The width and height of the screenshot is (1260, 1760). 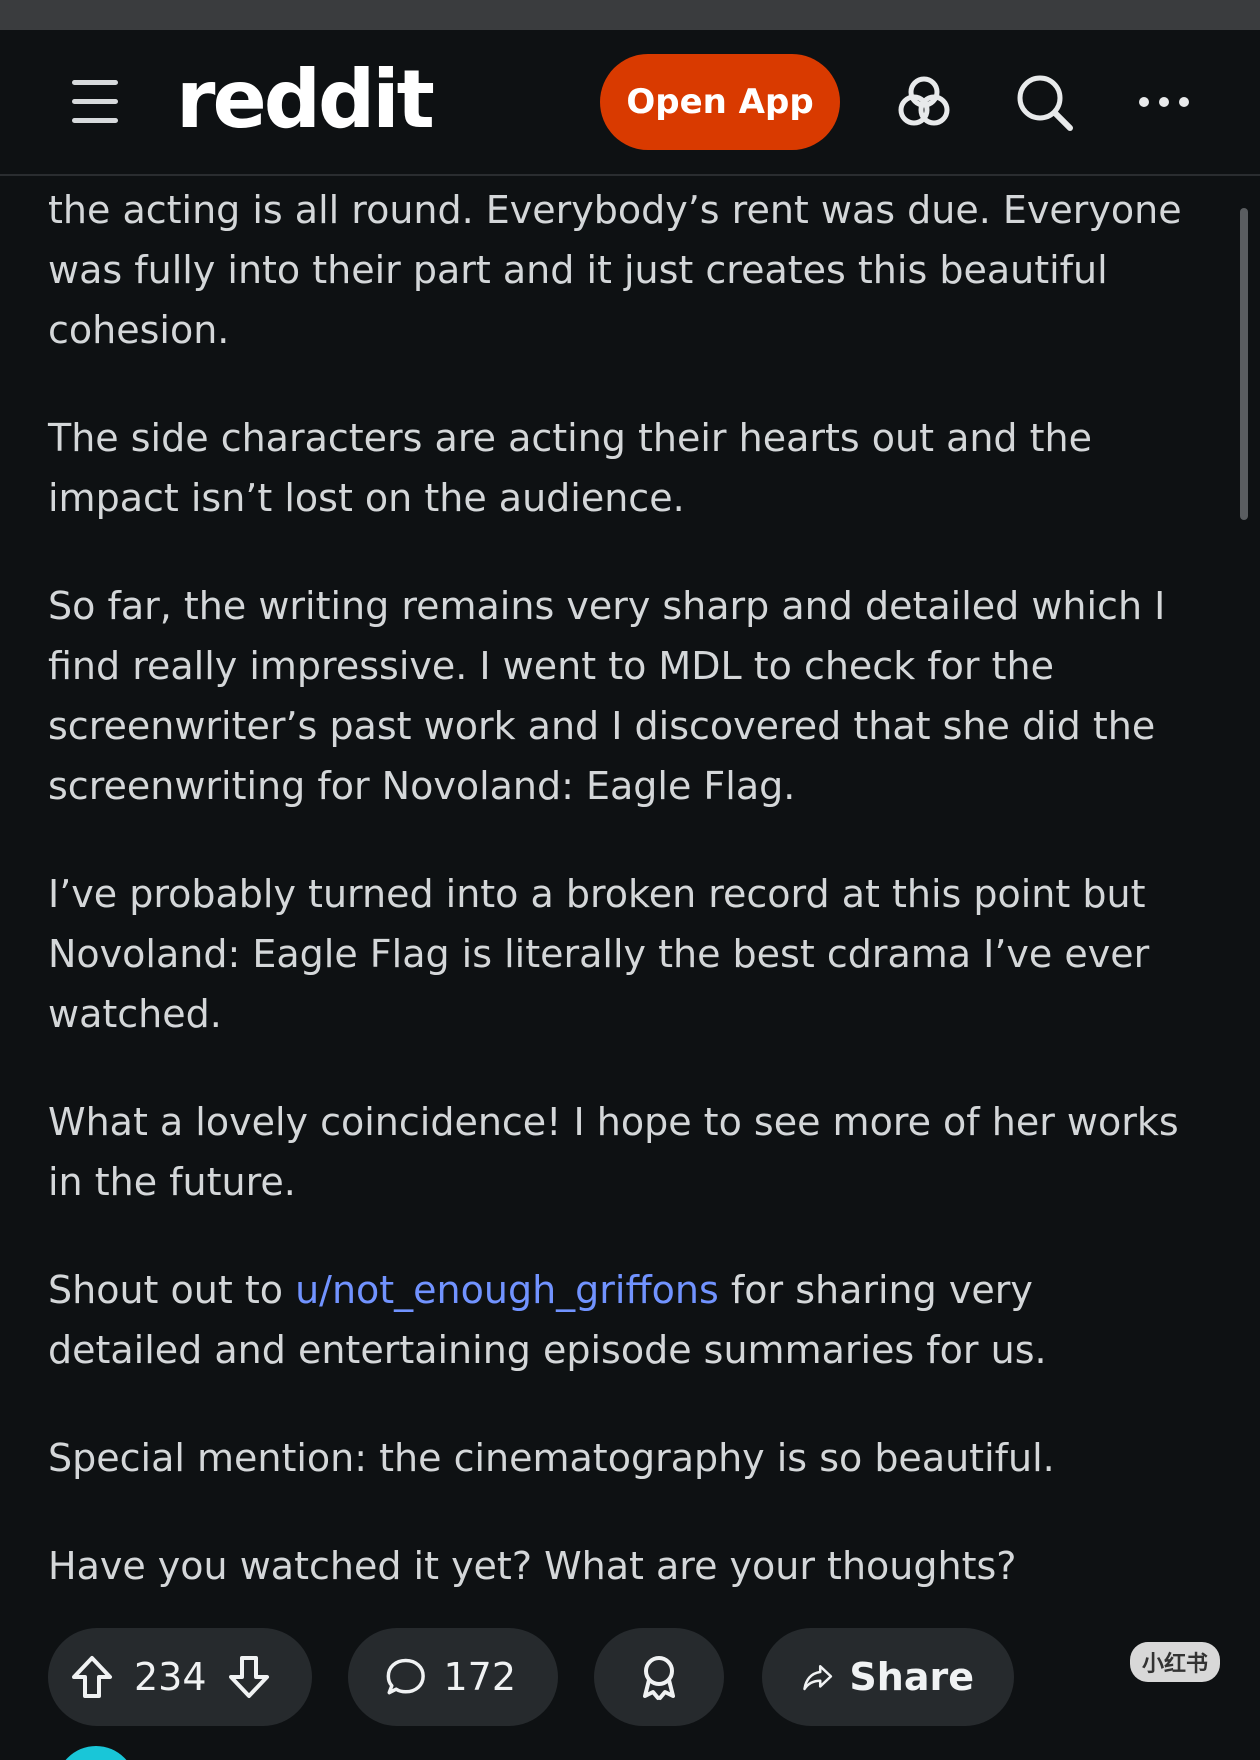 I want to click on post-action-bar: 234 172 Share, so click(x=628, y=1677).